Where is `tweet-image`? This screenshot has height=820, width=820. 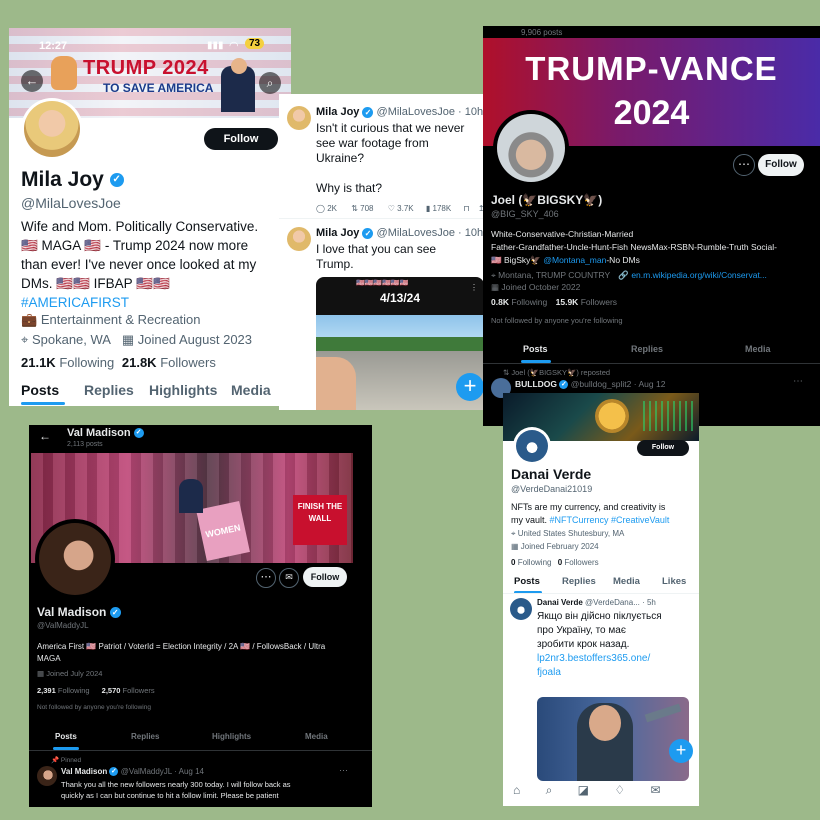
tweet-image is located at coordinates (613, 739).